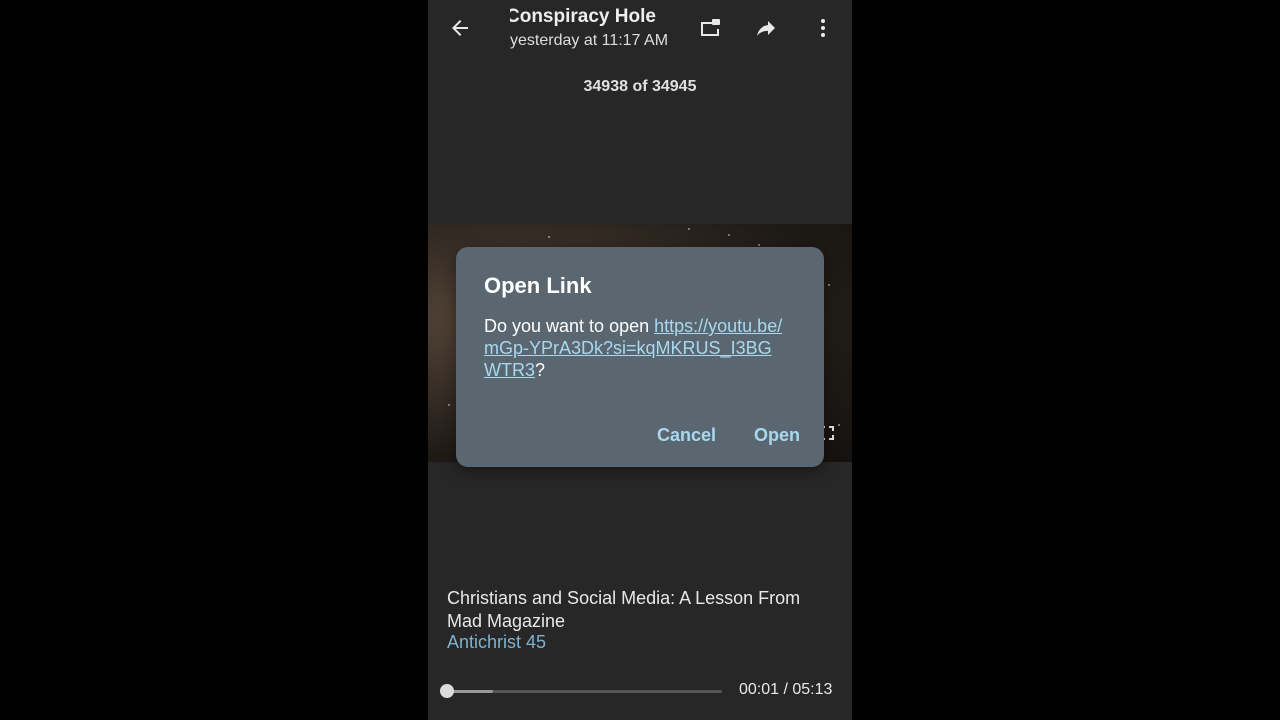 This screenshot has width=1280, height=720. I want to click on more-vert-icon, so click(823, 28).